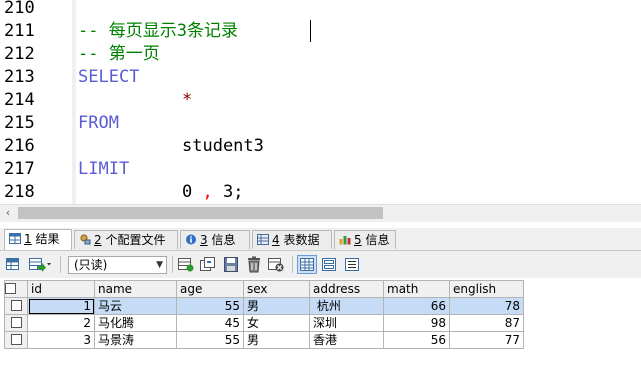  Describe the element at coordinates (416, 340) in the screenshot. I see `table-cell: 56` at that location.